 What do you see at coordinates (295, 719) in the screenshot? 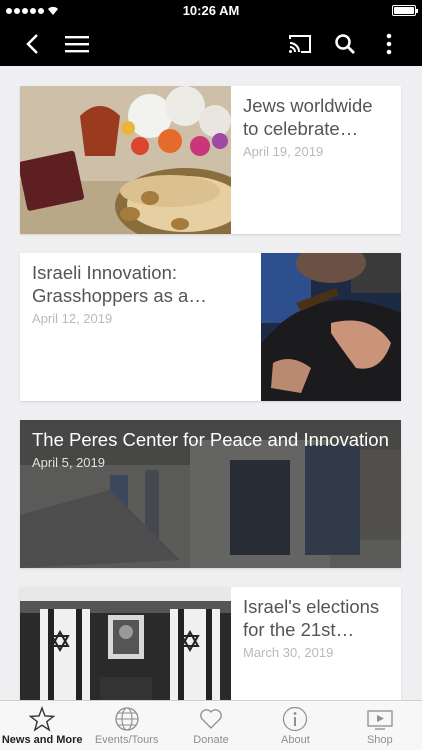
I see `info-icon` at bounding box center [295, 719].